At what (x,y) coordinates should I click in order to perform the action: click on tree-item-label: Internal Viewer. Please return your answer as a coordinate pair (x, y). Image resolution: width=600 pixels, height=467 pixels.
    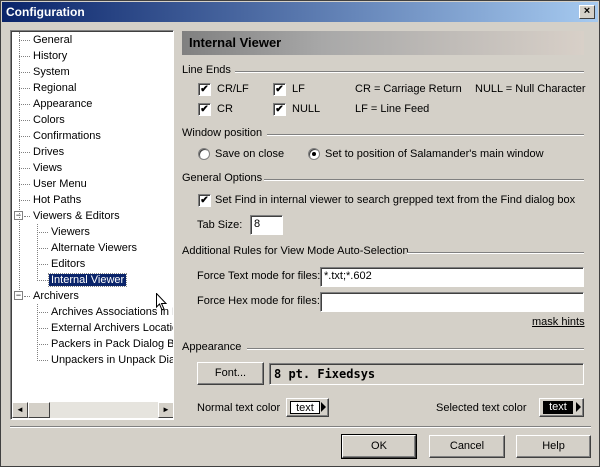
    Looking at the image, I should click on (87, 280).